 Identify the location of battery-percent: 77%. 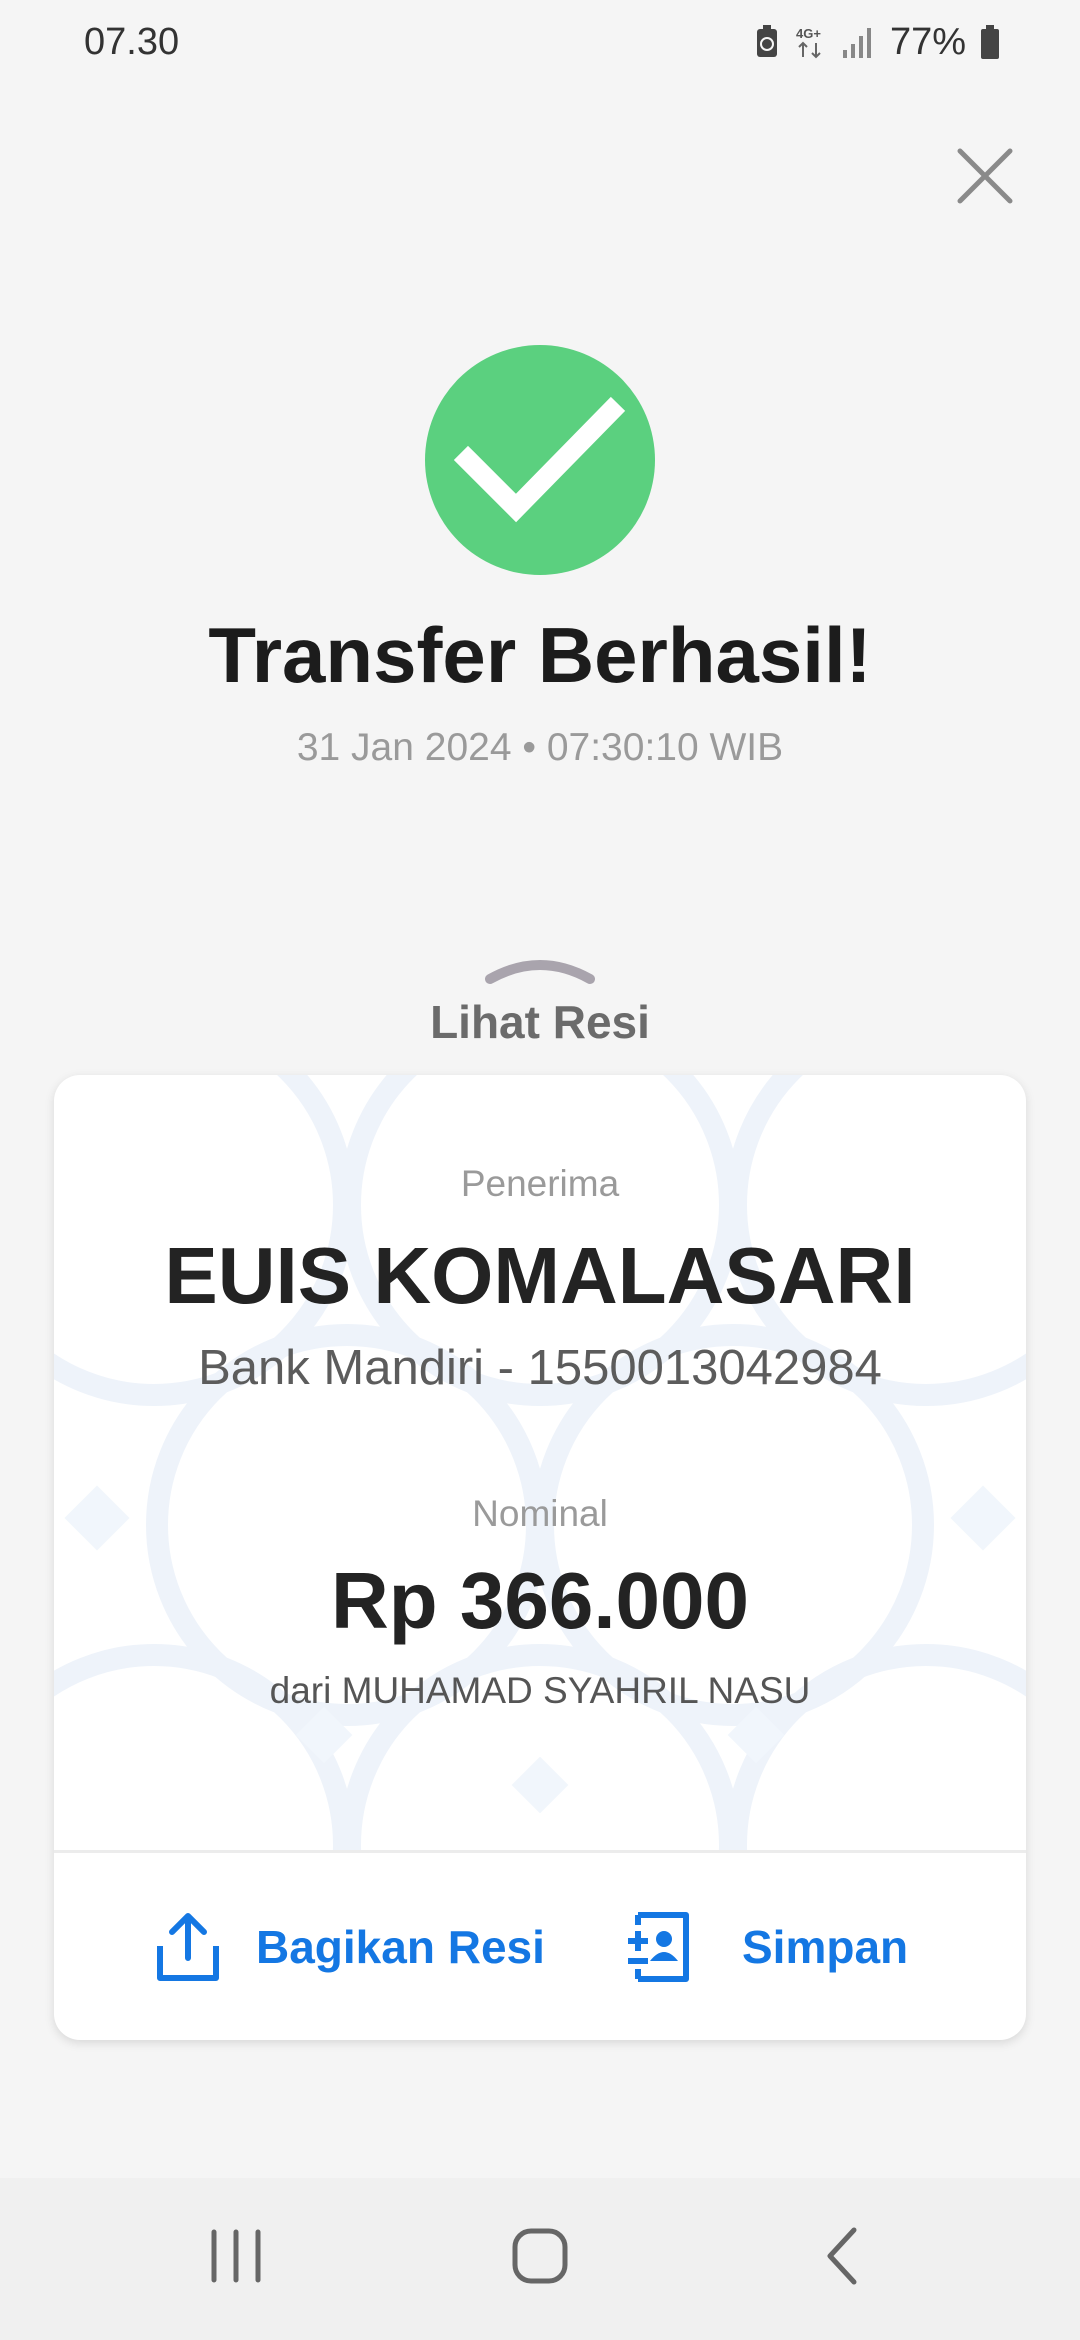
(927, 41).